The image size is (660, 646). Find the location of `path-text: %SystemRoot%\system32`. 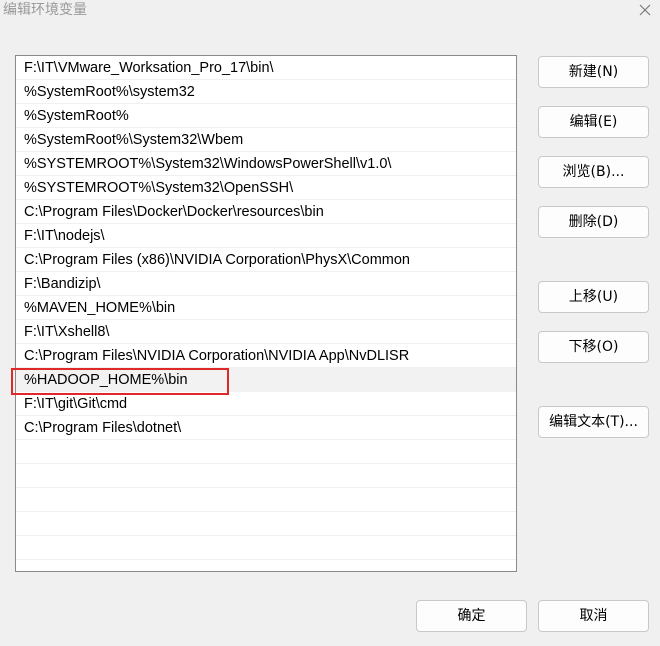

path-text: %SystemRoot%\system32 is located at coordinates (109, 92).